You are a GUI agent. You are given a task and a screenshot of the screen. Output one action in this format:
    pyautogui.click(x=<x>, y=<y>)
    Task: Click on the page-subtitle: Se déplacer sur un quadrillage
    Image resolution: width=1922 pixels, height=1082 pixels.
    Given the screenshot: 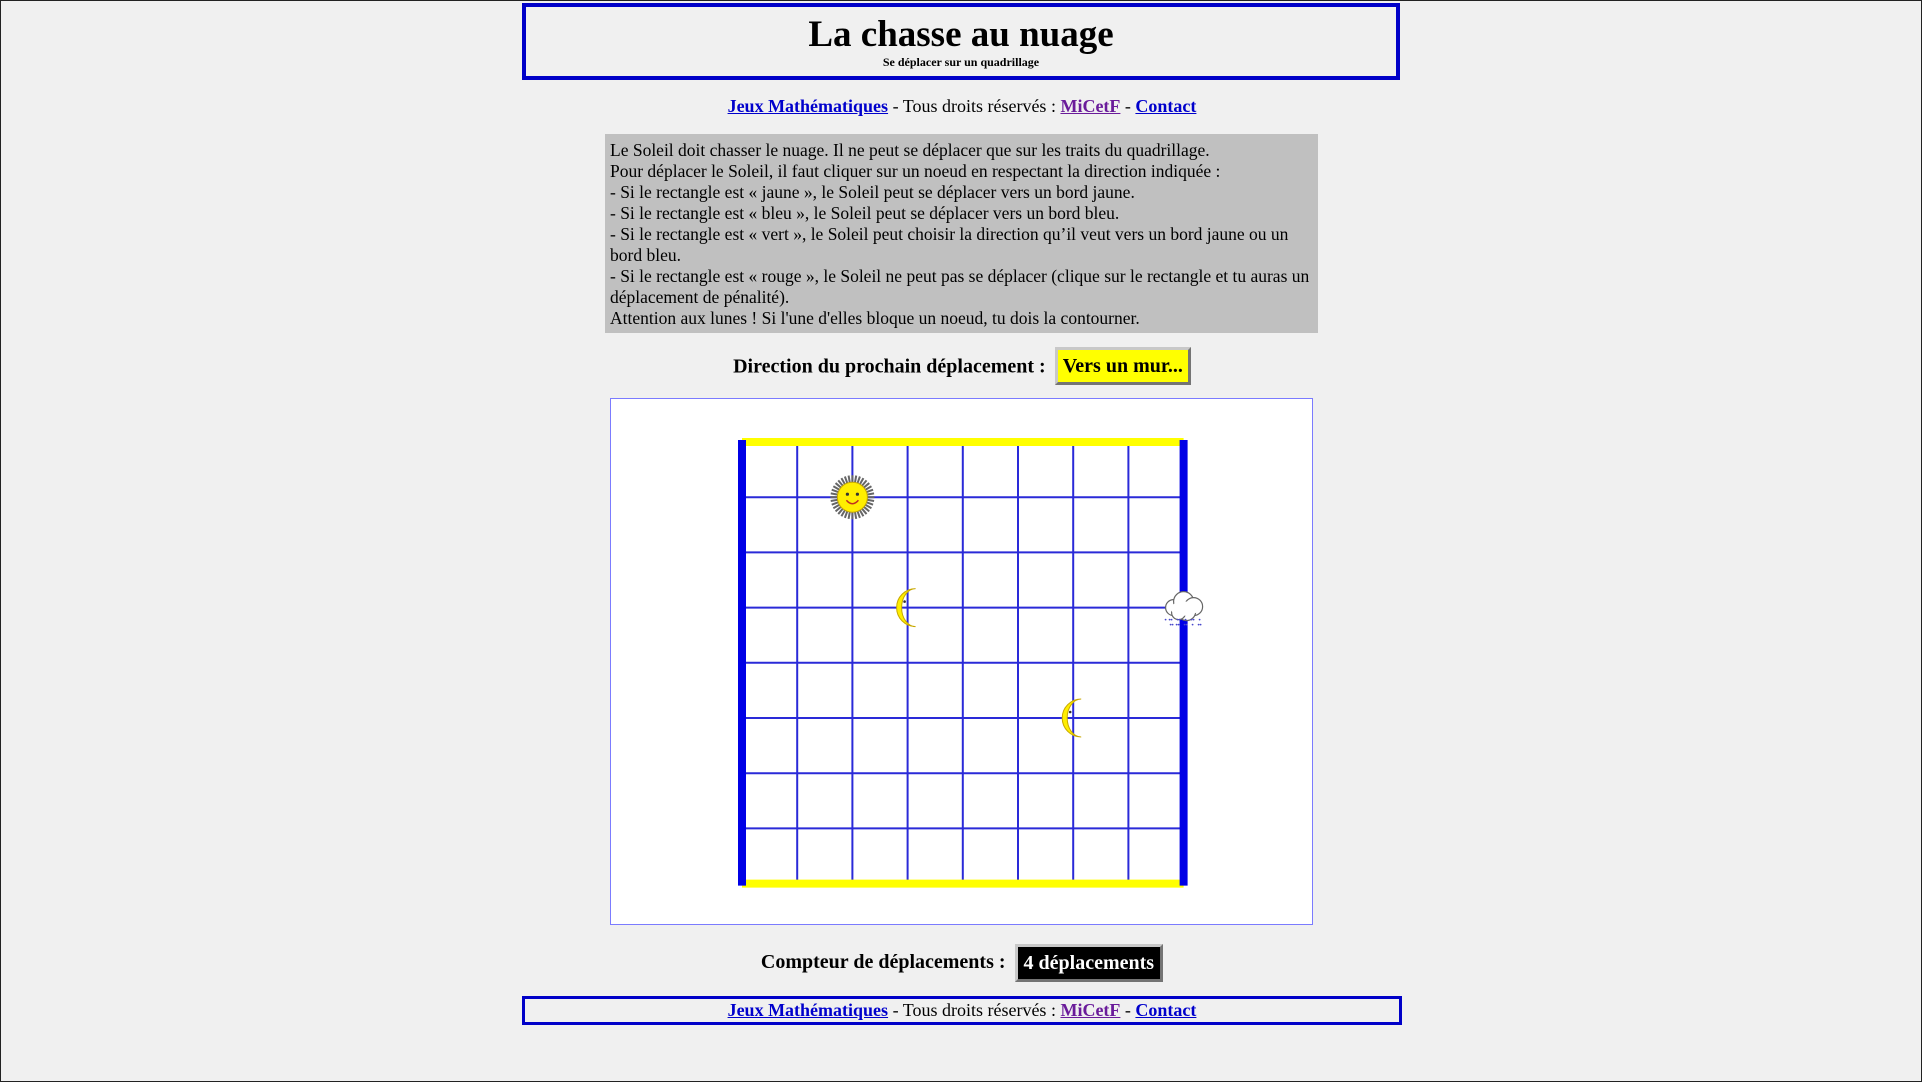 What is the action you would take?
    pyautogui.click(x=961, y=62)
    